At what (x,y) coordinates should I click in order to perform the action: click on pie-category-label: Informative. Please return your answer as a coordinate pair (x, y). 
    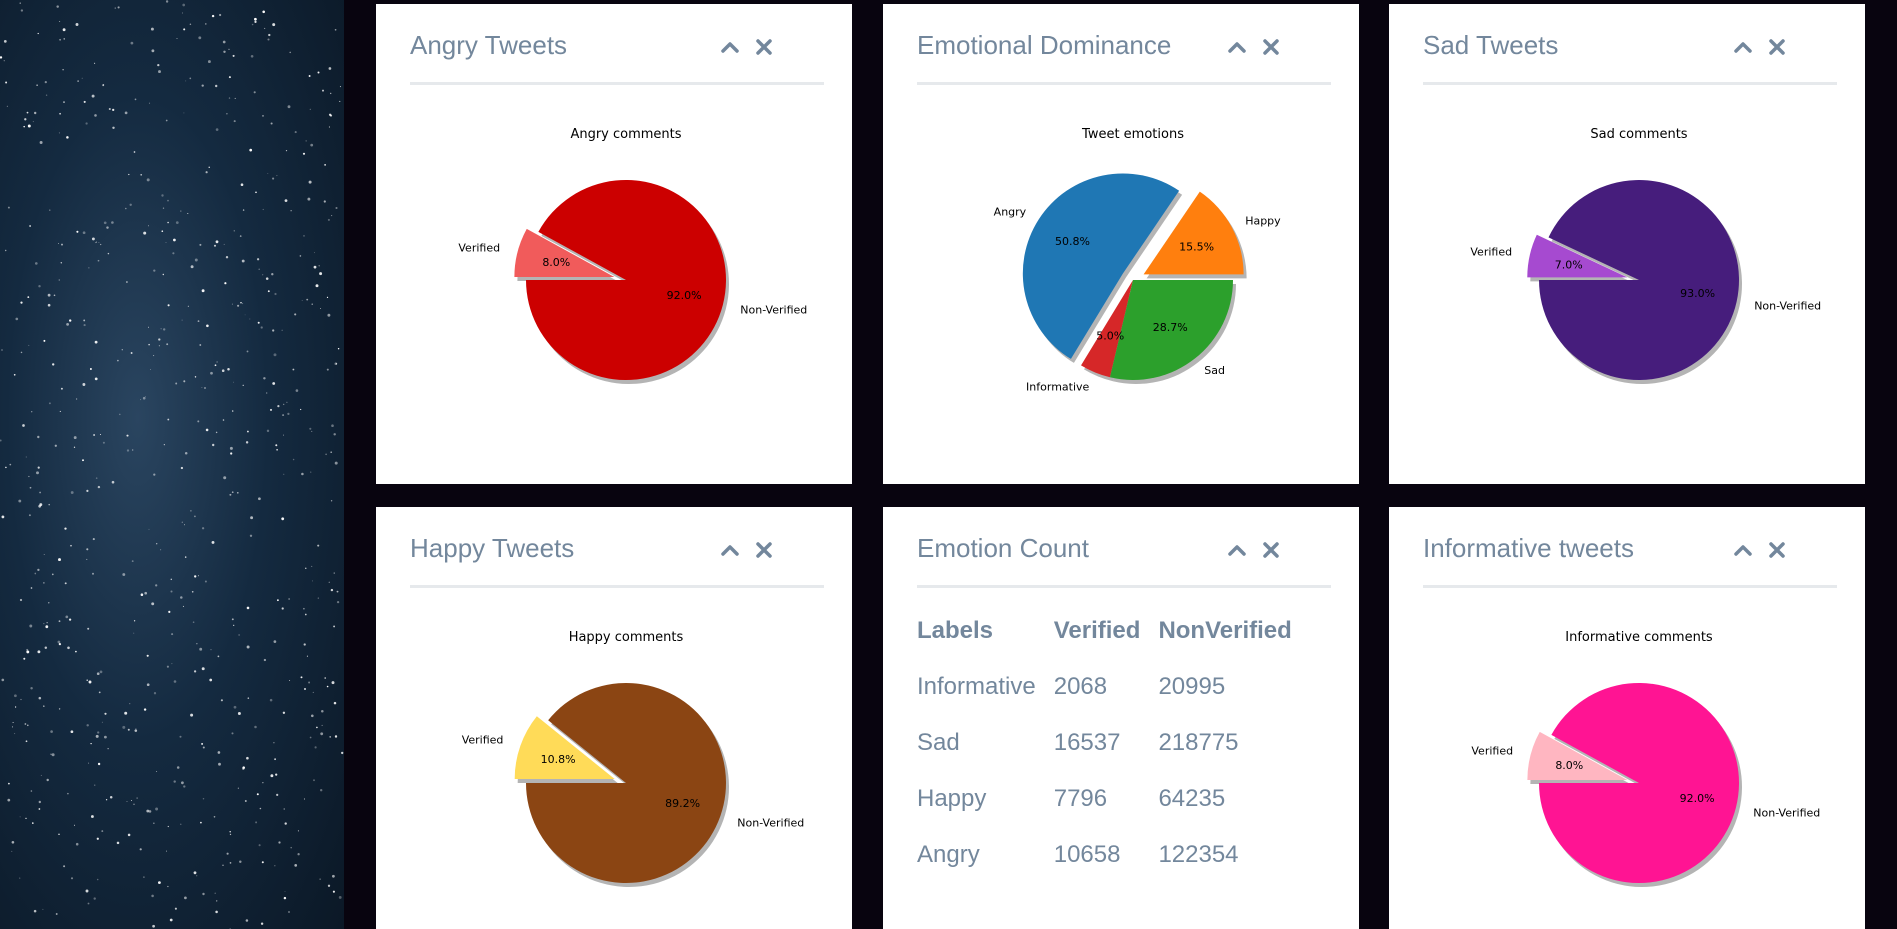
    Looking at the image, I should click on (1057, 386).